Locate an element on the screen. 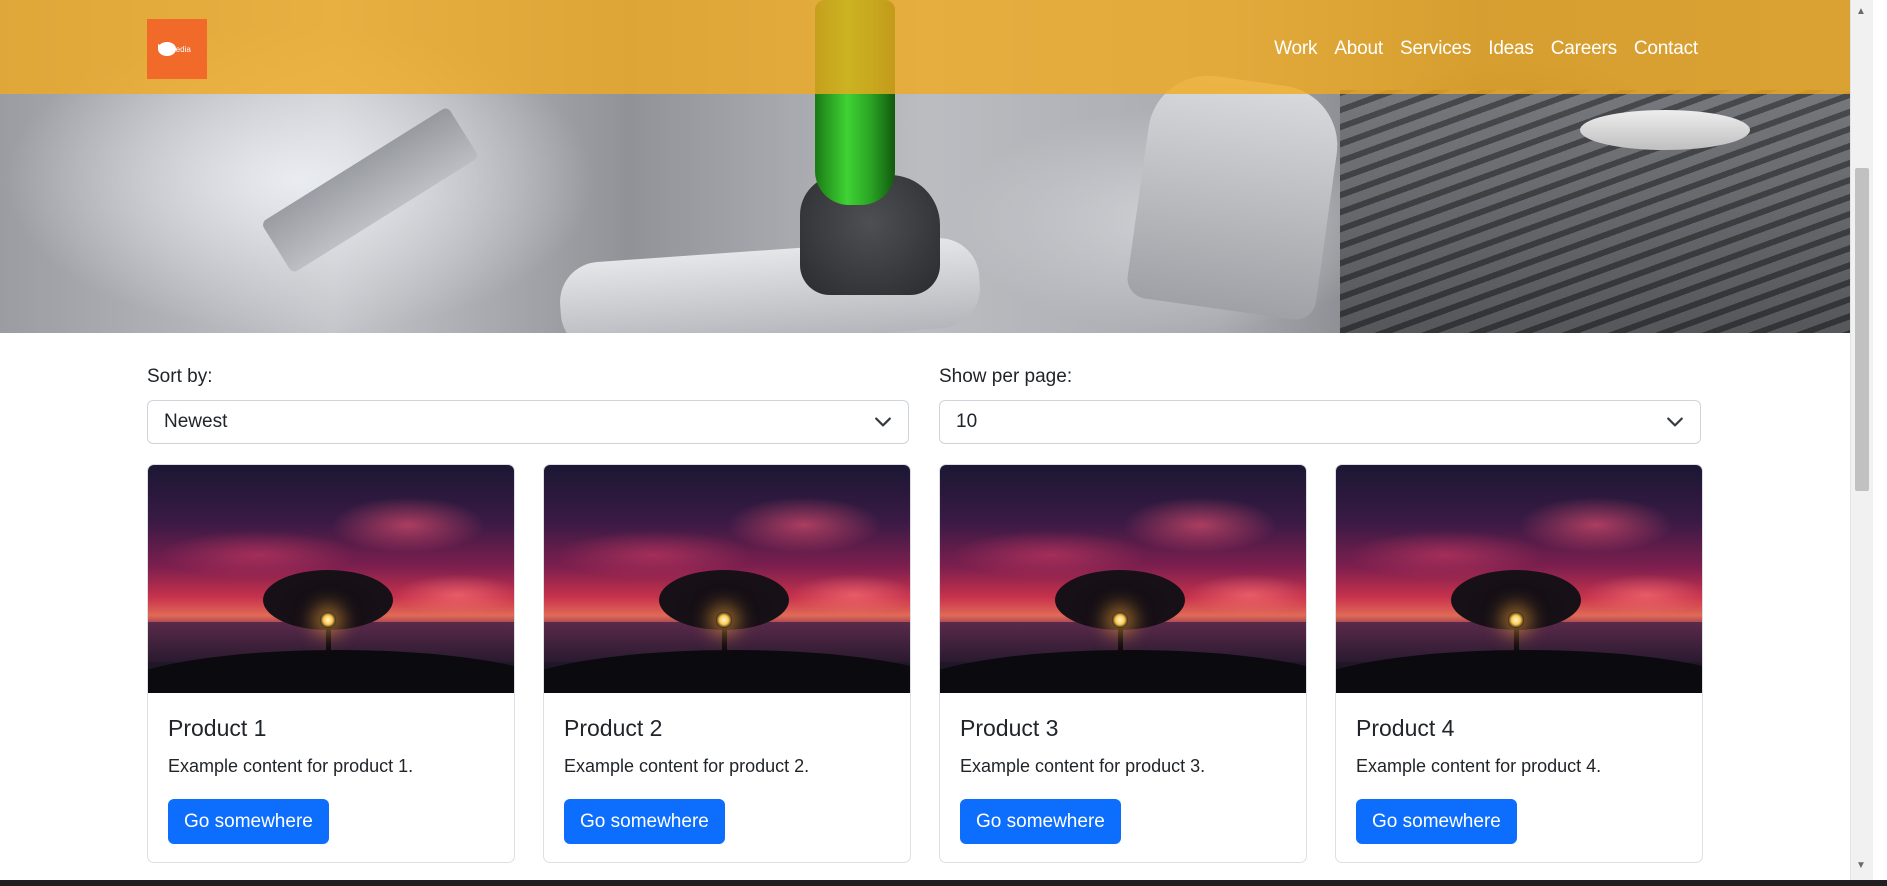 This screenshot has height=886, width=1887. vertical-scrollbar: ▲ ▼ is located at coordinates (1861, 440).